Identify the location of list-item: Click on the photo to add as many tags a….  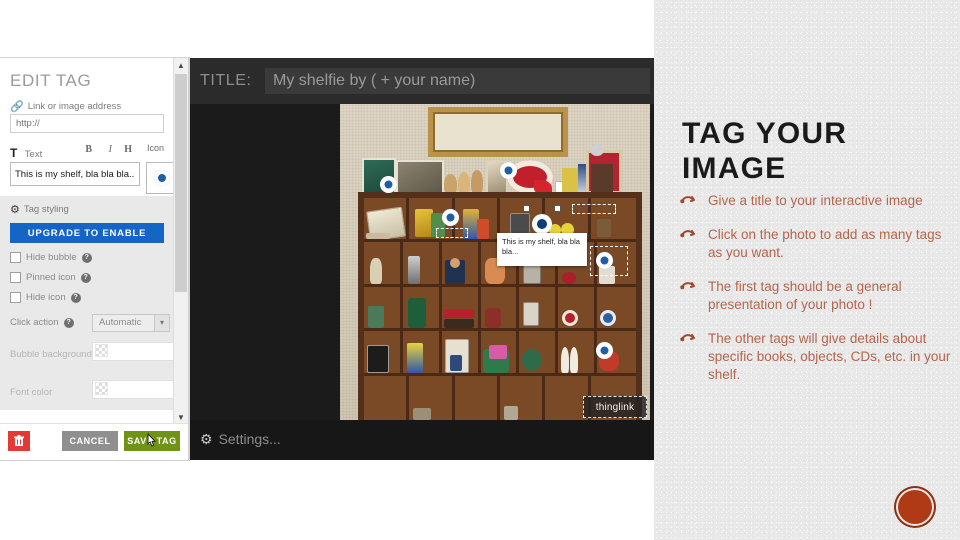
(815, 244).